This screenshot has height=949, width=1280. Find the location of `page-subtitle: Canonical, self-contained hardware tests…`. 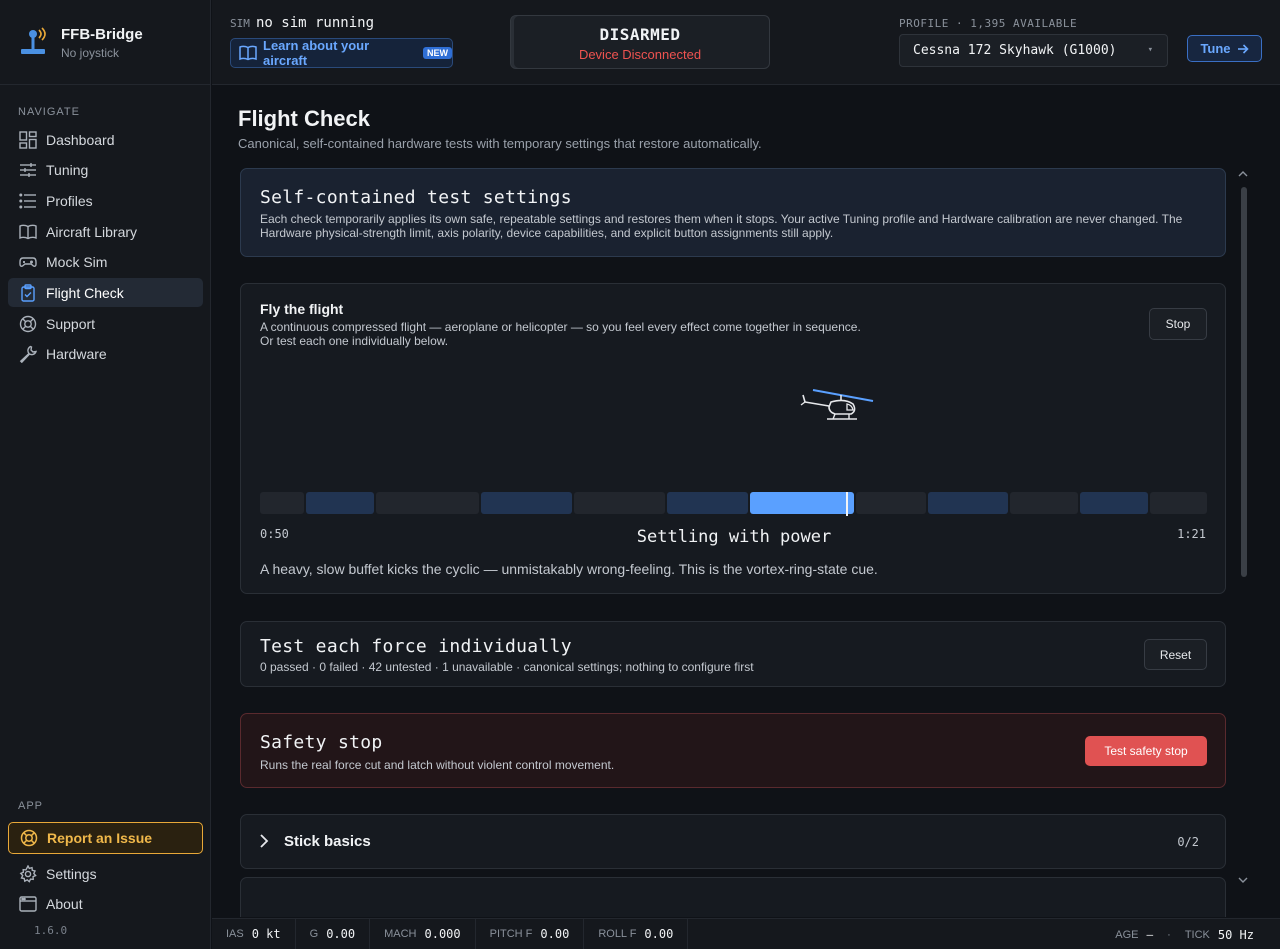

page-subtitle: Canonical, self-contained hardware tests… is located at coordinates (500, 143).